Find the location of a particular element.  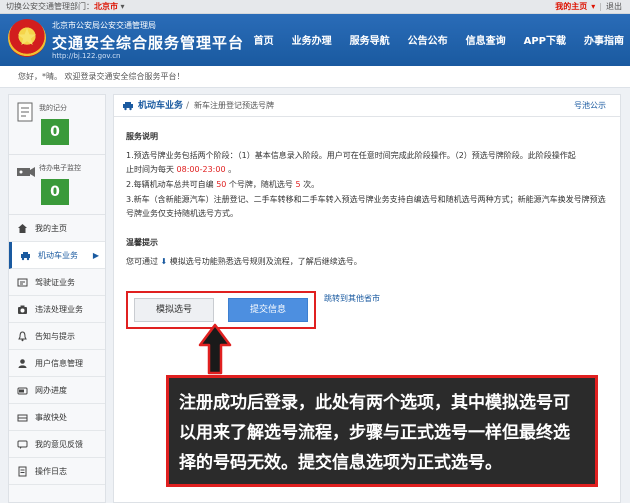

score-value: 0 is located at coordinates (55, 132).